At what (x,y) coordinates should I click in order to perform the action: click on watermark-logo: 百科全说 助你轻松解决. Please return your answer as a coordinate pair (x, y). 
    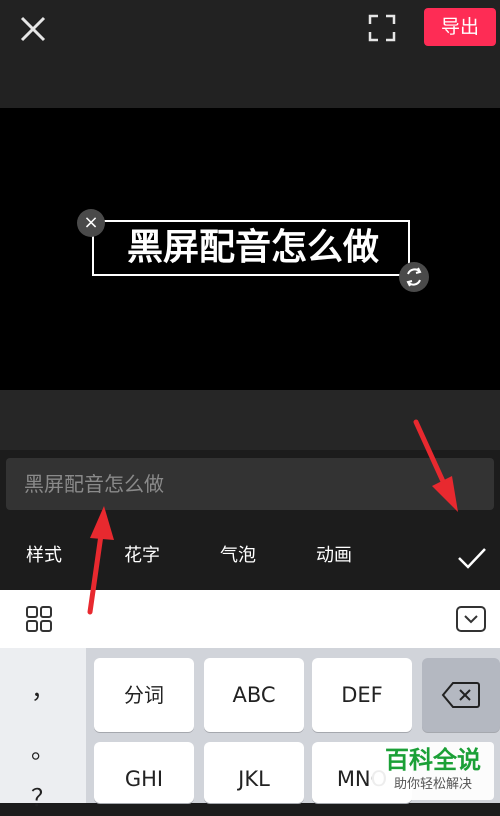
    Looking at the image, I should click on (433, 771).